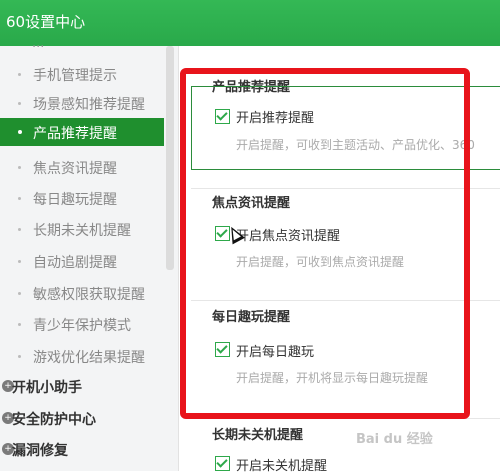 The width and height of the screenshot is (500, 474). What do you see at coordinates (47, 388) in the screenshot?
I see `sidebar-group-label: 开机小助手` at bounding box center [47, 388].